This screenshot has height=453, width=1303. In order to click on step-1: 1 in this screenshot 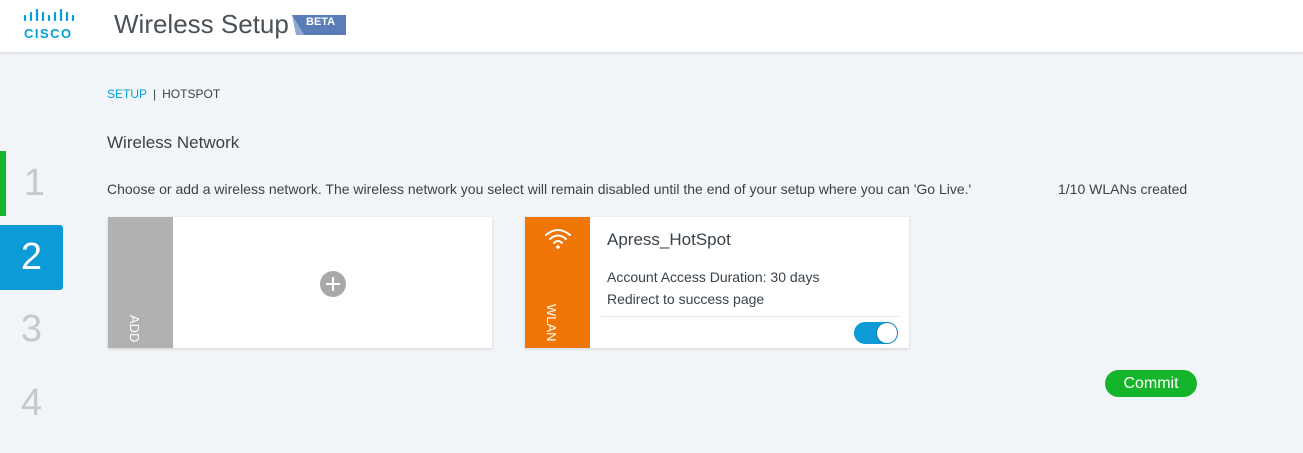, I will do `click(31, 183)`.